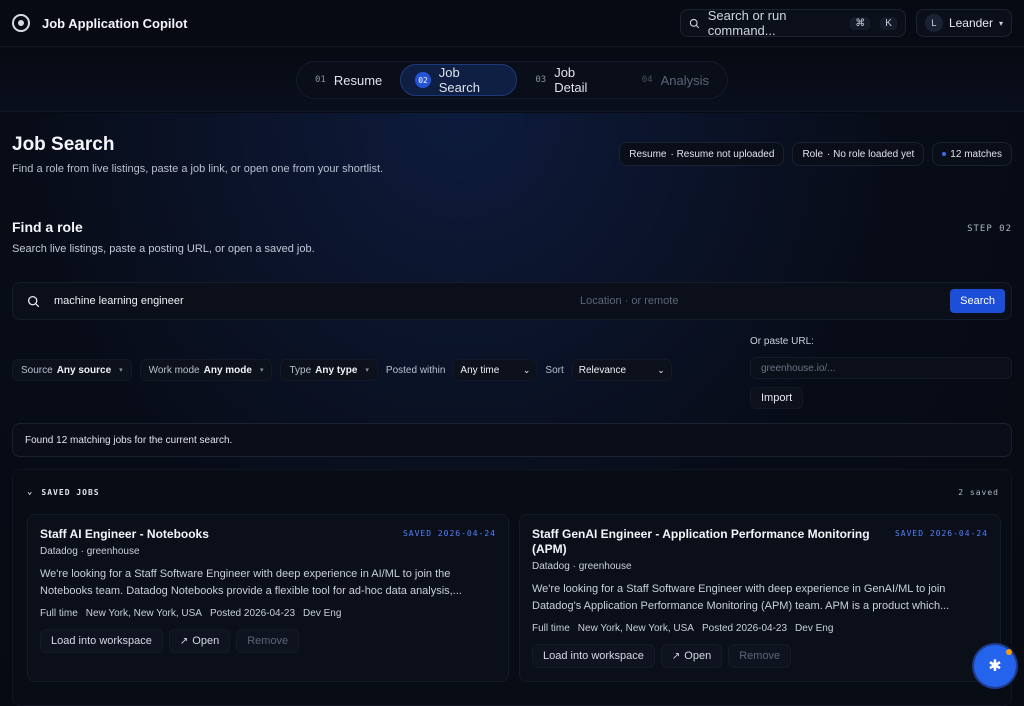 Image resolution: width=1024 pixels, height=706 pixels. I want to click on step-analysis: 04 Analysis, so click(675, 80).